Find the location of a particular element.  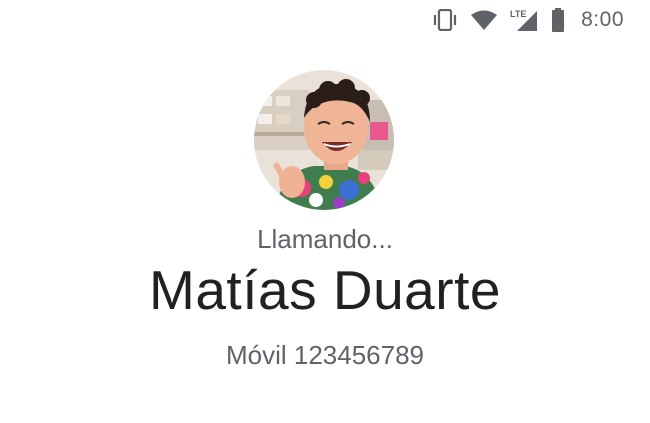

status-time: 8:00 is located at coordinates (602, 19).